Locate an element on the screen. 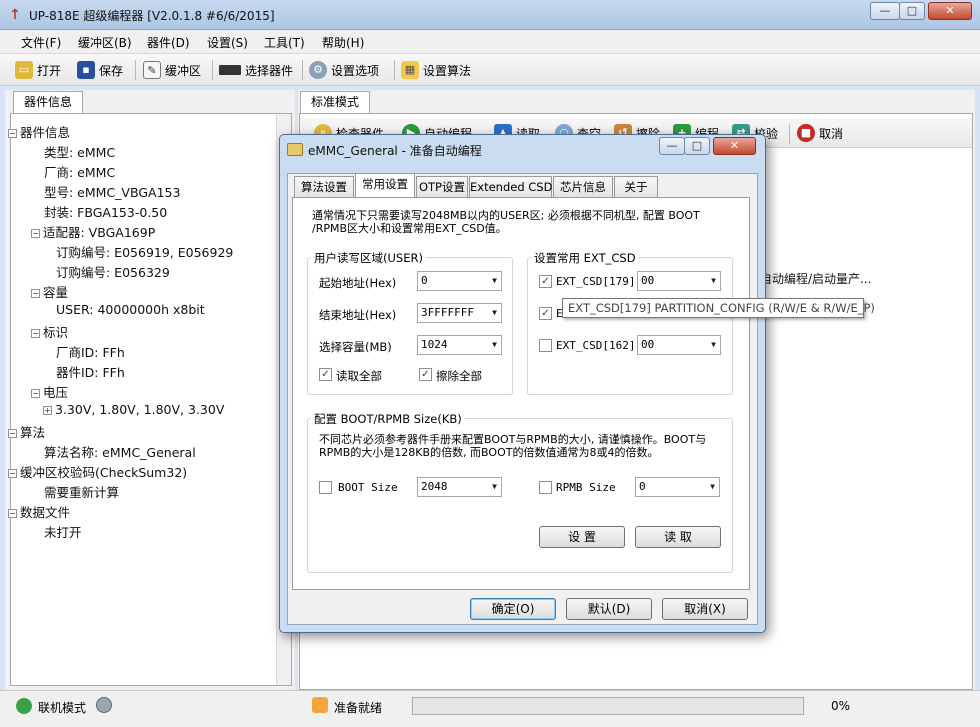 This screenshot has width=980, height=727. open-button: ▭ 打开 is located at coordinates (38, 70).